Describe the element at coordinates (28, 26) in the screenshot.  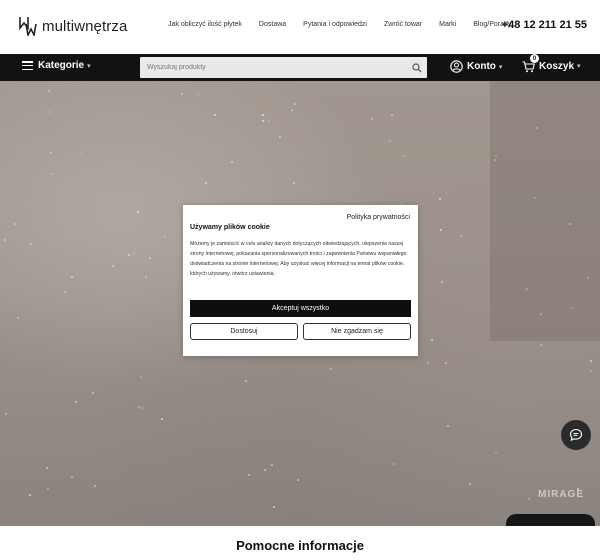
I see `logo-icon` at that location.